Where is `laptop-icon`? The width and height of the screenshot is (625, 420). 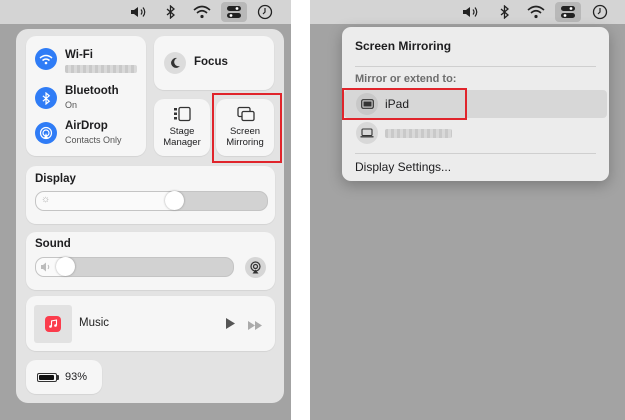
laptop-icon is located at coordinates (367, 133).